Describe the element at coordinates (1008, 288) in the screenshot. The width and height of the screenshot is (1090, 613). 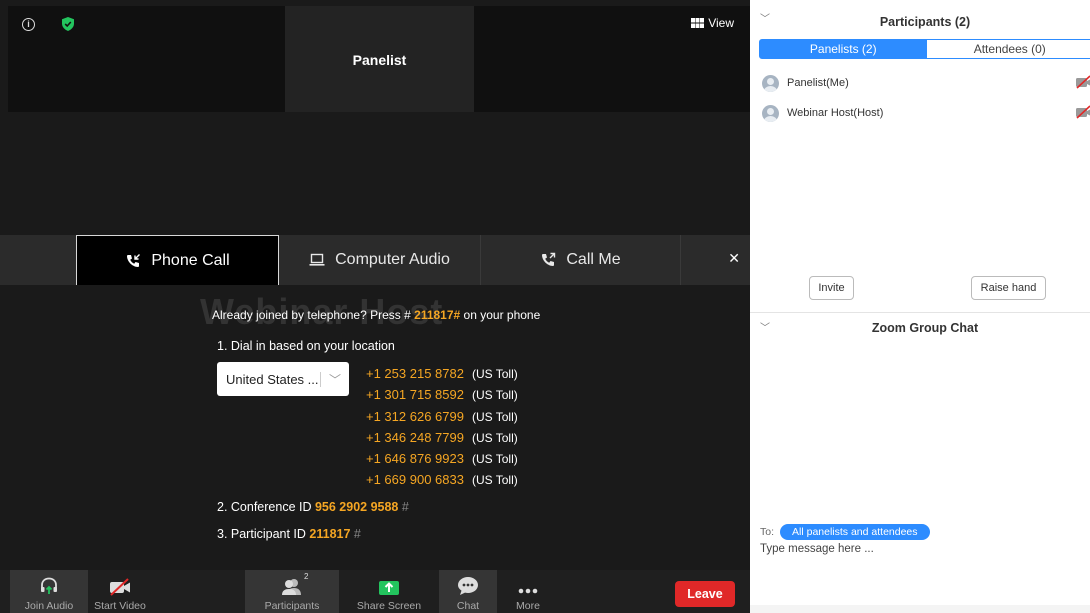
I see `raise-hand-button: Raise hand` at that location.